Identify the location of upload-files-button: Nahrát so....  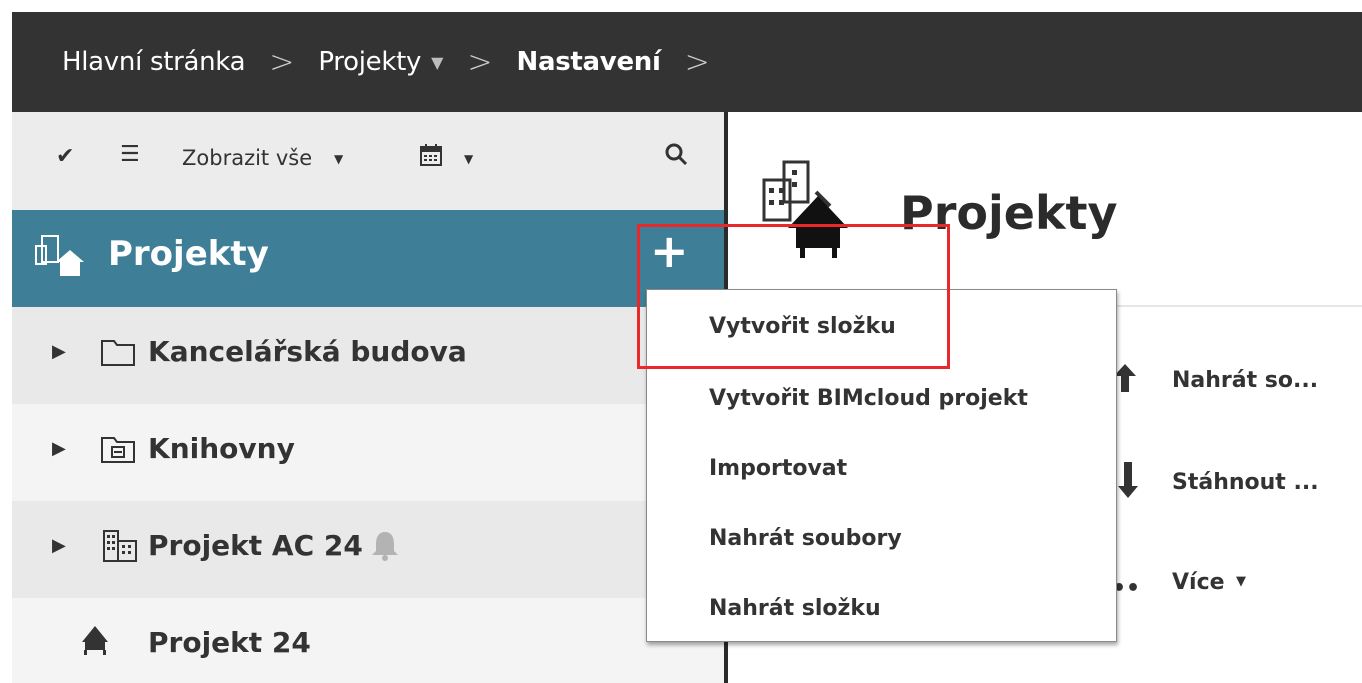
(1245, 380).